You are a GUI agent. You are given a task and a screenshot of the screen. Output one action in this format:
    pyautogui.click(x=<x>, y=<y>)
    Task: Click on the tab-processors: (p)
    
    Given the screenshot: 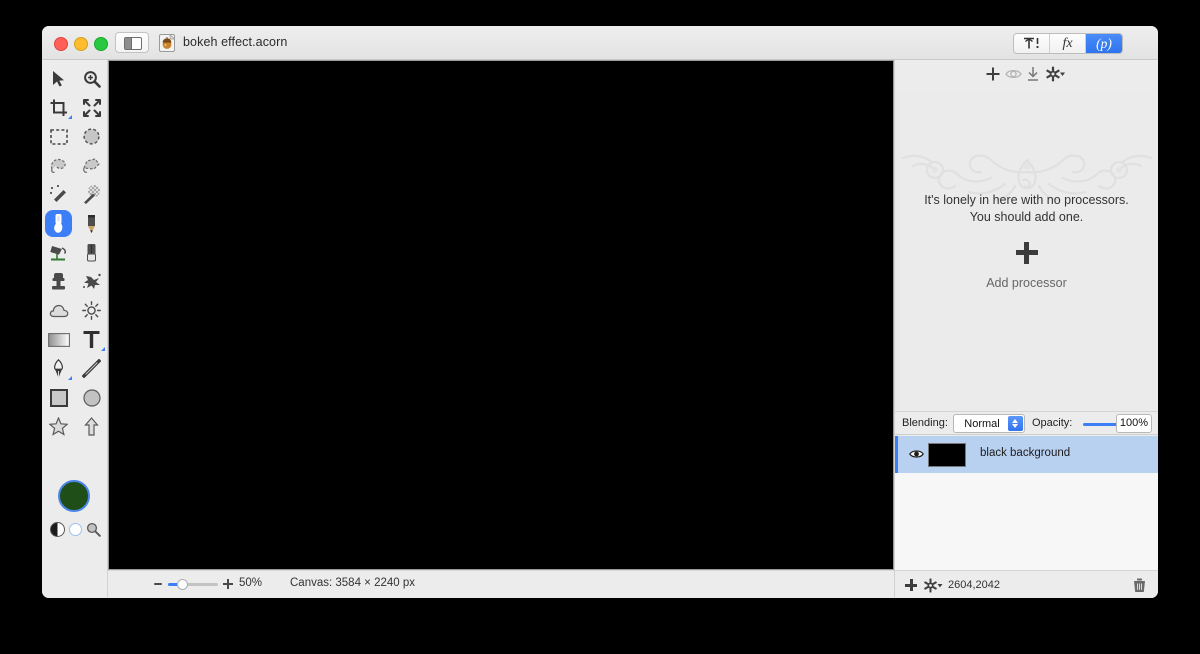 What is the action you would take?
    pyautogui.click(x=1104, y=43)
    